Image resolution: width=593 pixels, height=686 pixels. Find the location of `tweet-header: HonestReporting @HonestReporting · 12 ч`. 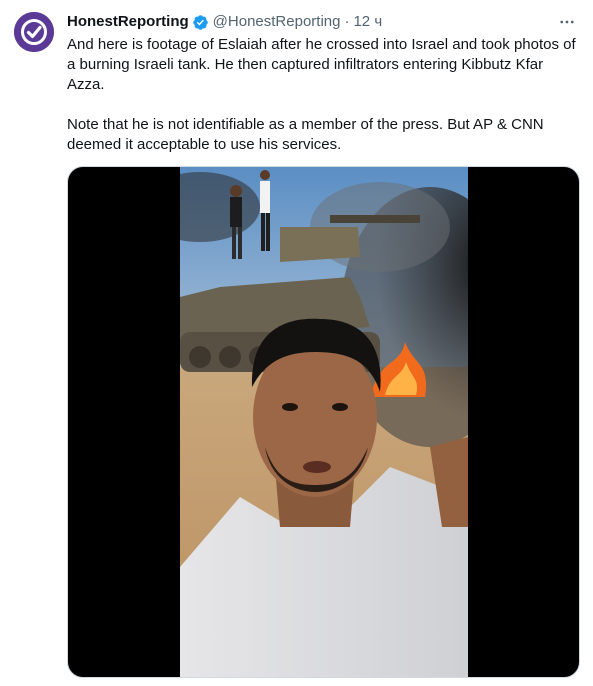

tweet-header: HonestReporting @HonestReporting · 12 ч is located at coordinates (323, 22).